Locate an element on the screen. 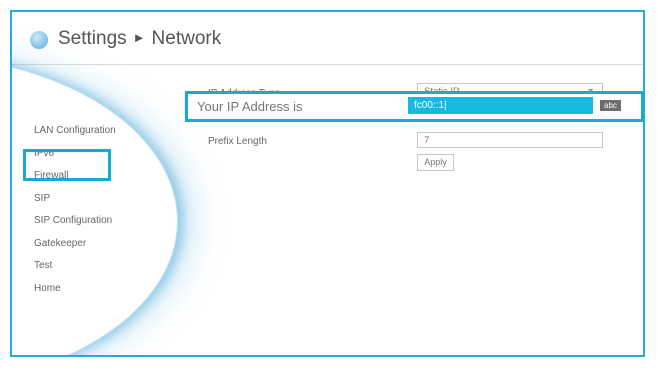 This screenshot has width=657, height=369. menu-item-gatekeeper: Gatekeeper is located at coordinates (75, 248).